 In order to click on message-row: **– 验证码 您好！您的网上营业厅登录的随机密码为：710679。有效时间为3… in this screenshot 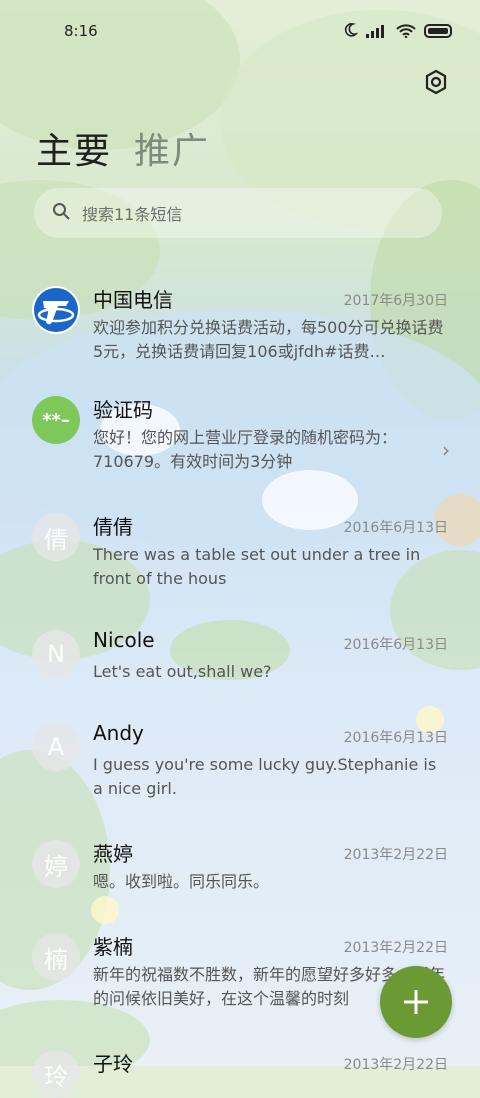, I will do `click(240, 438)`.